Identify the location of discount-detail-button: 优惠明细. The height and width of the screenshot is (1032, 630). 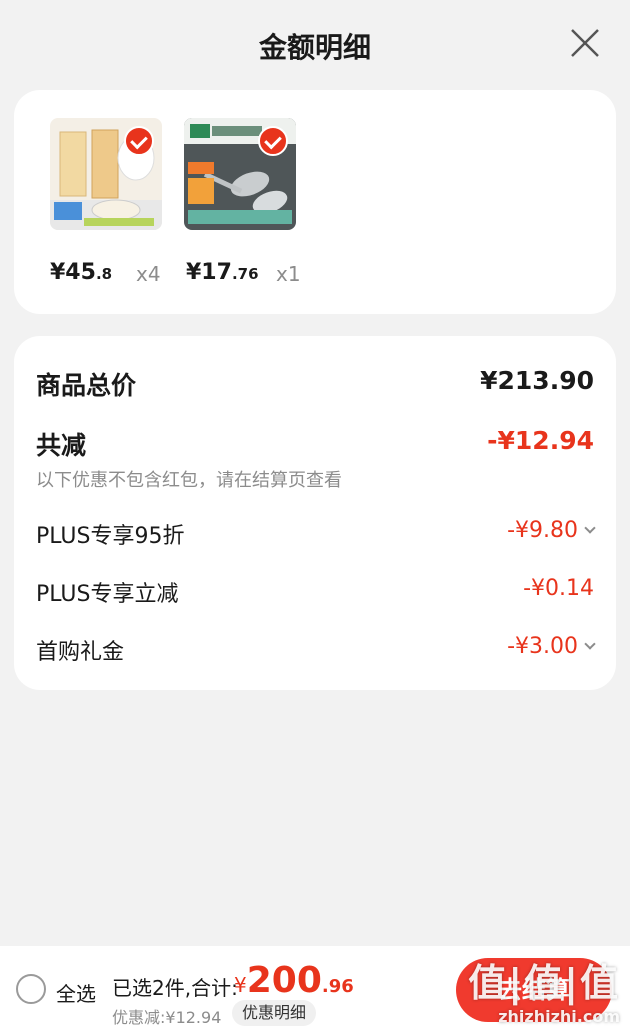
(274, 1013).